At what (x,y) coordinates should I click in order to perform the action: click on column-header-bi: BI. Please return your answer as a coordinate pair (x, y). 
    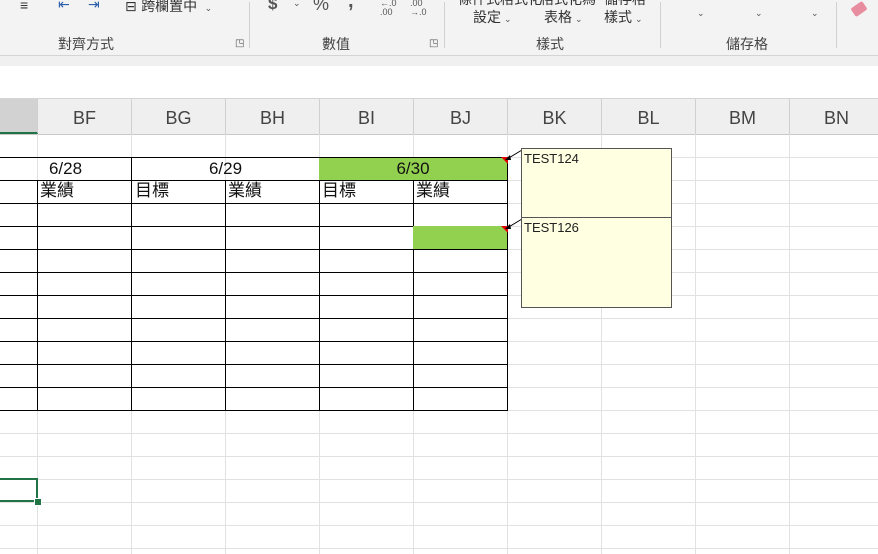
    Looking at the image, I should click on (367, 116).